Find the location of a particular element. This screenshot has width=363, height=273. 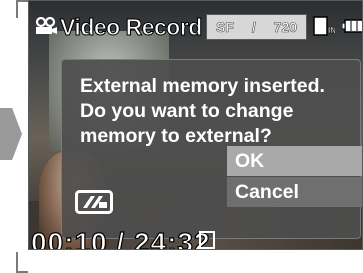

quality-resolution: 720 is located at coordinates (285, 27).